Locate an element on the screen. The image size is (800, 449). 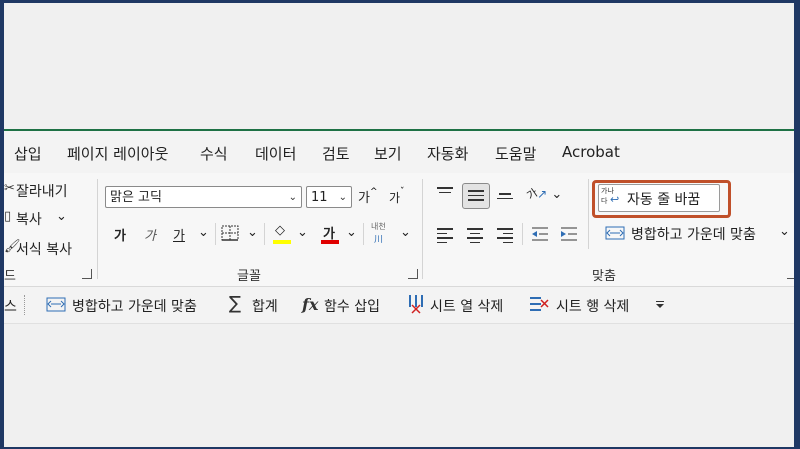
clipboard-launcher-icon is located at coordinates (87, 274).